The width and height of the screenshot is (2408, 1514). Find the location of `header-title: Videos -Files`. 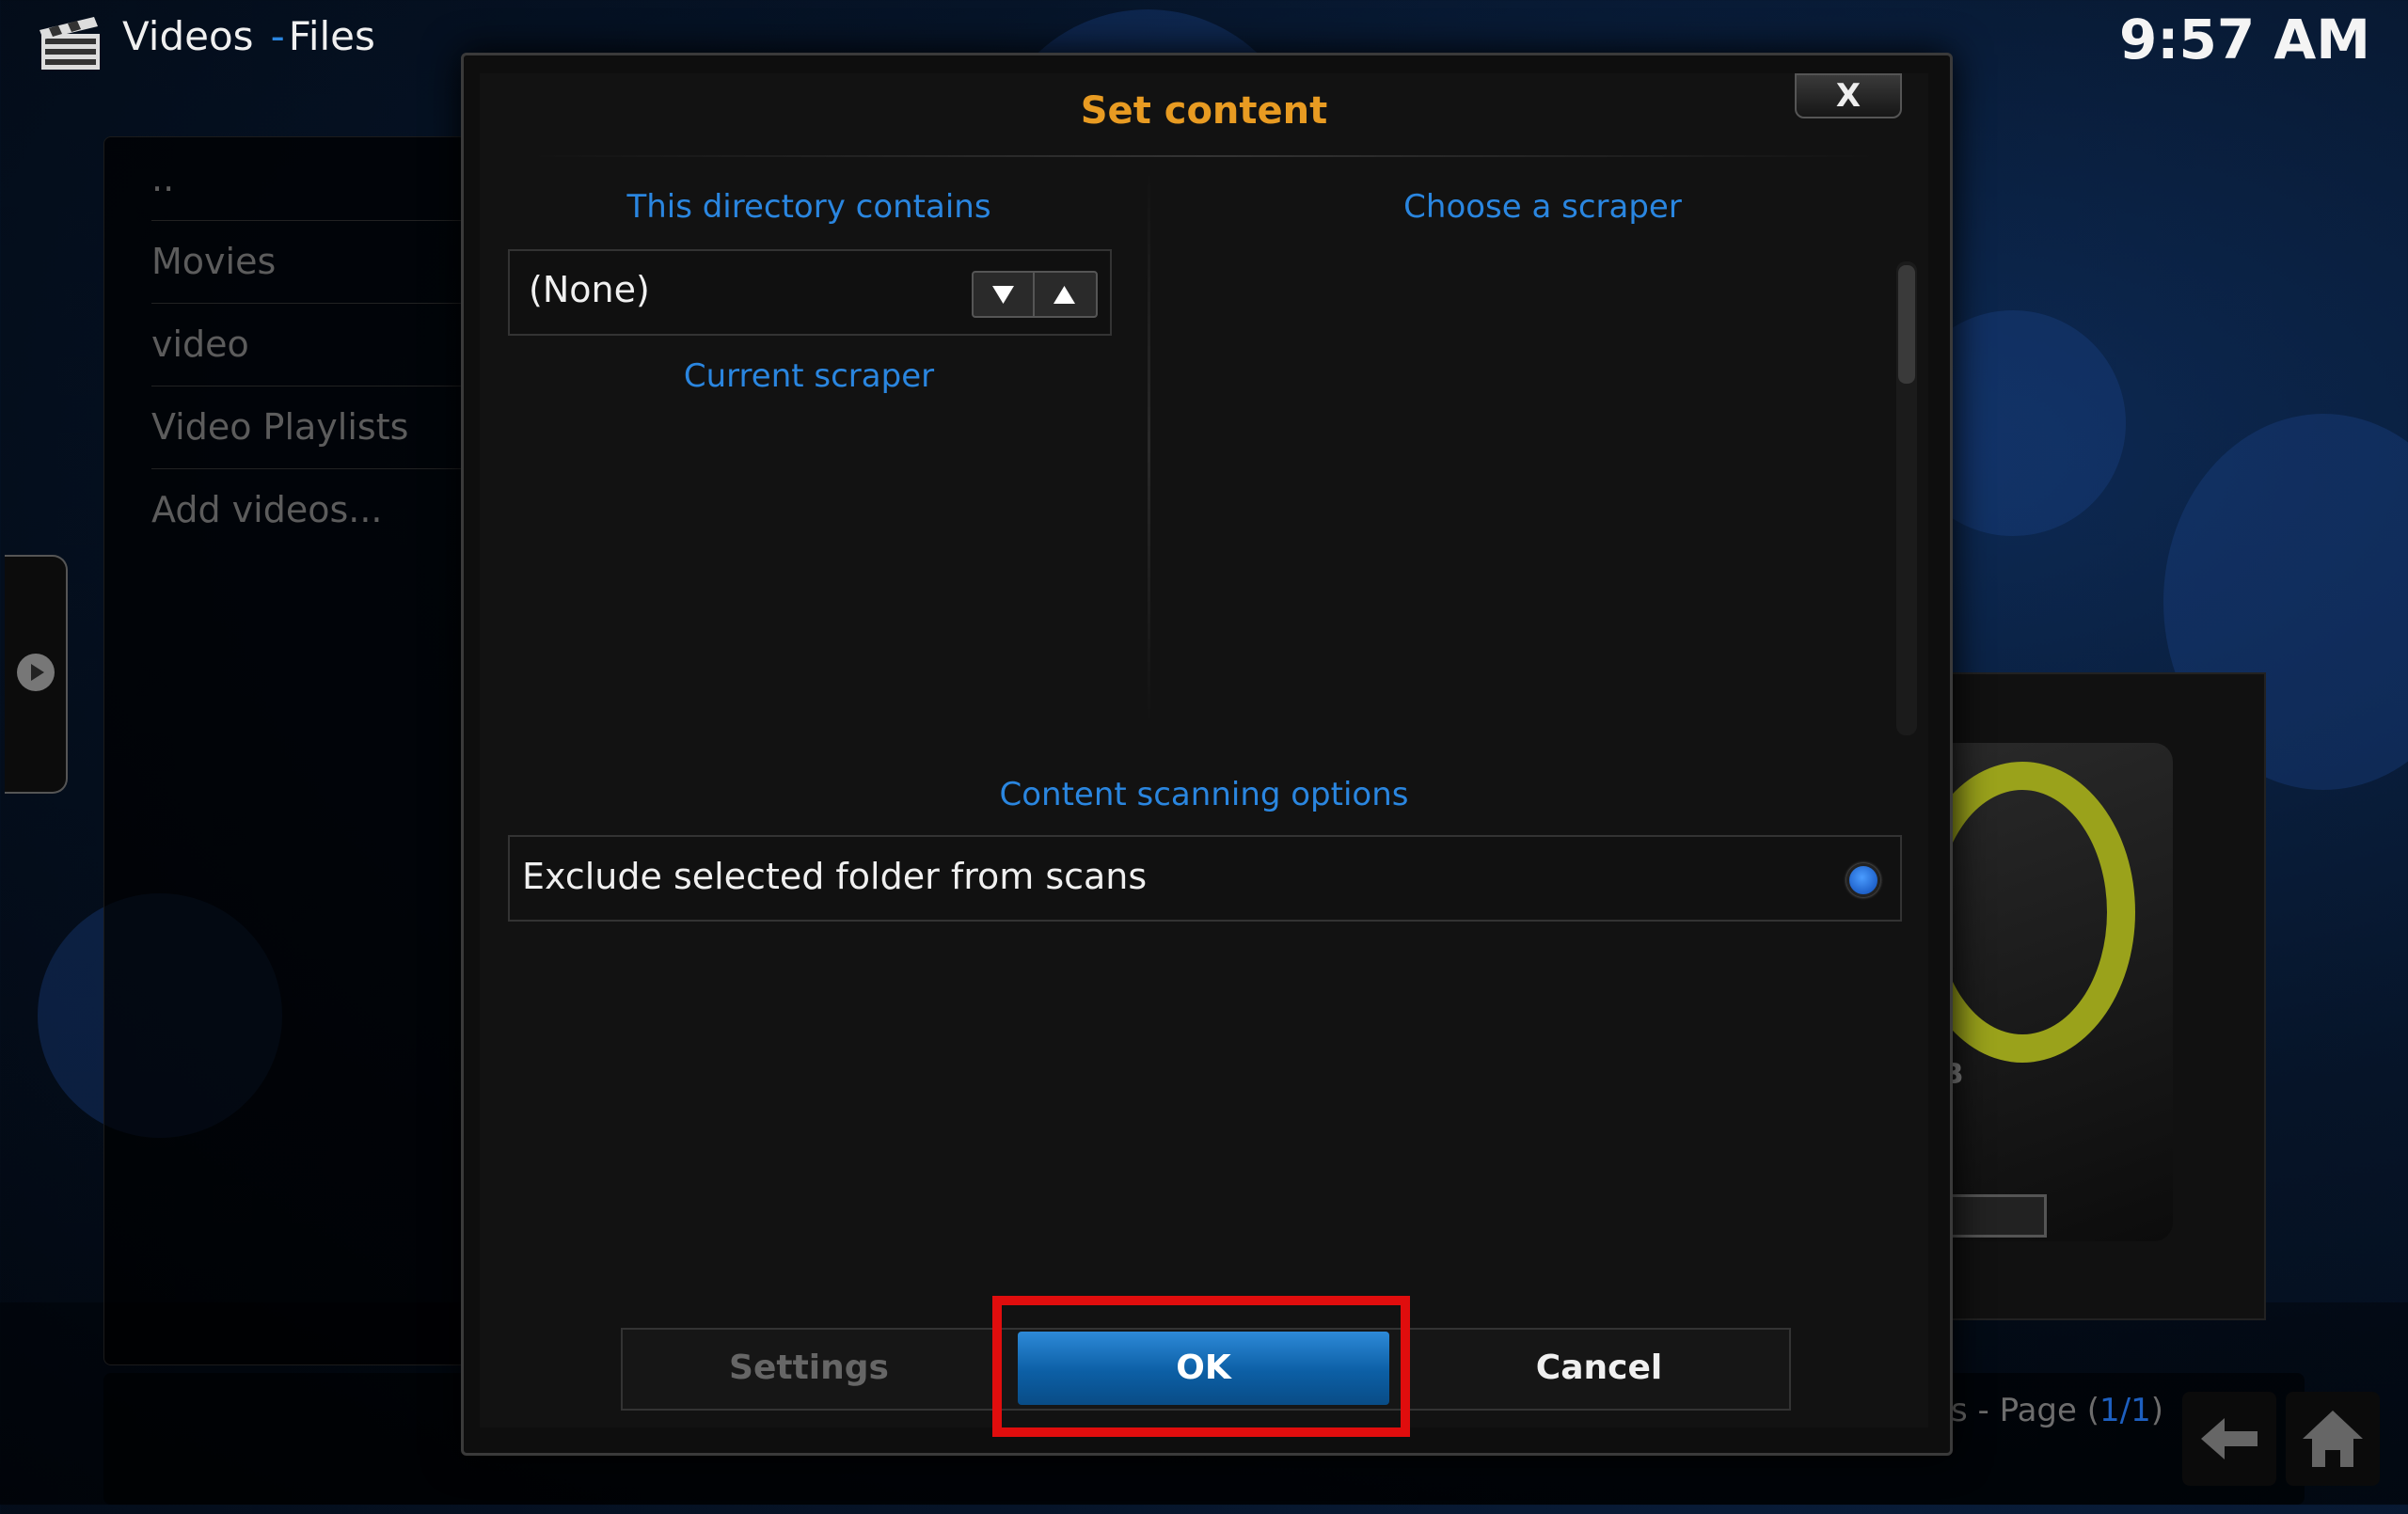

header-title: Videos -Files is located at coordinates (249, 36).